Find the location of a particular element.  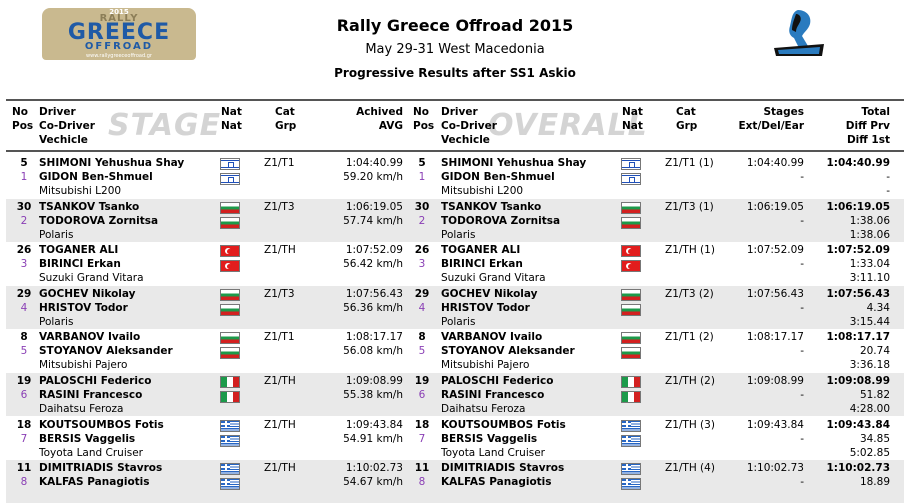

col-label: No is located at coordinates (421, 112).